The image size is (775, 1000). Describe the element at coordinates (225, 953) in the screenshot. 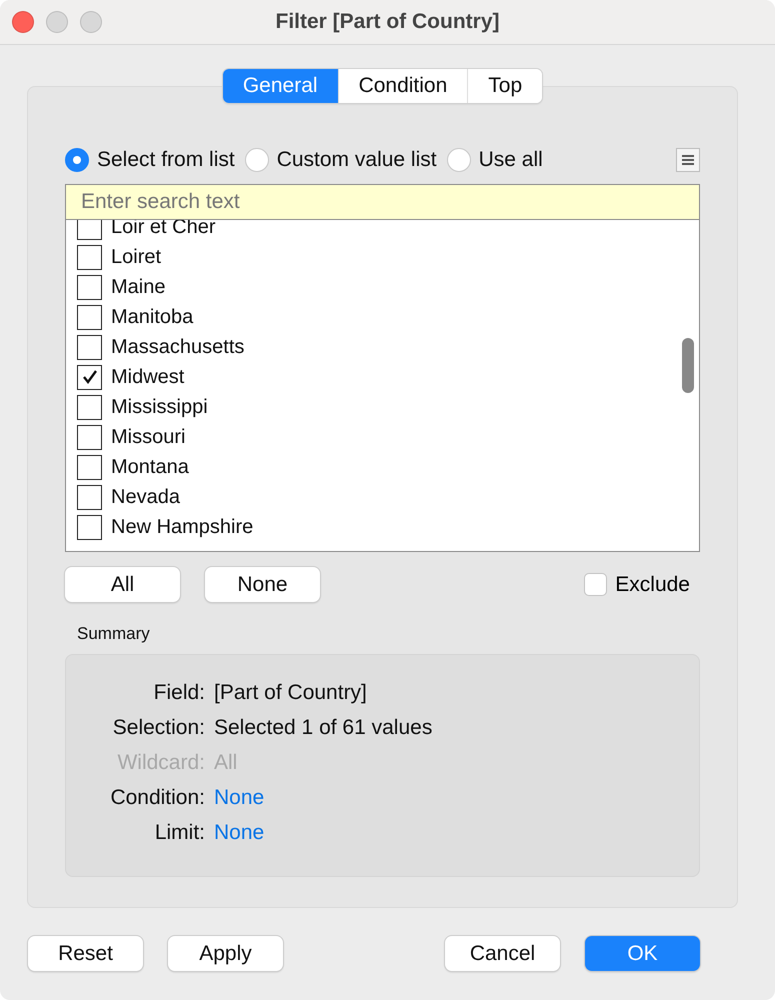

I see `footer-button: Apply` at that location.